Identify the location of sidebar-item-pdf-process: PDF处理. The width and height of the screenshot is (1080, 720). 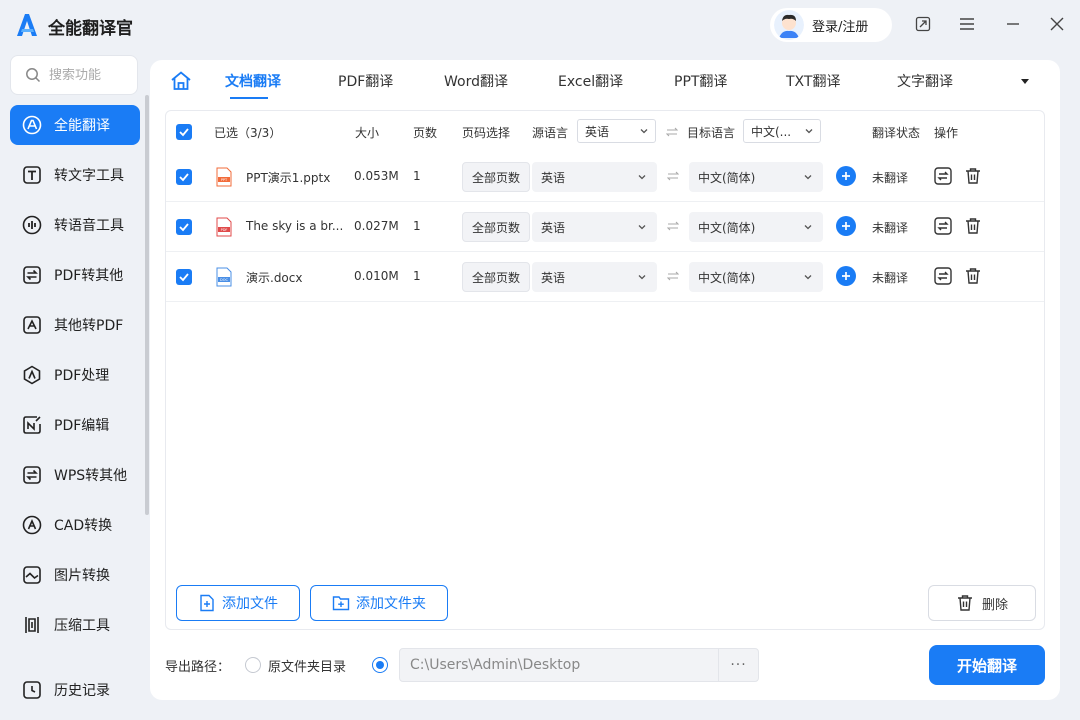
(75, 375).